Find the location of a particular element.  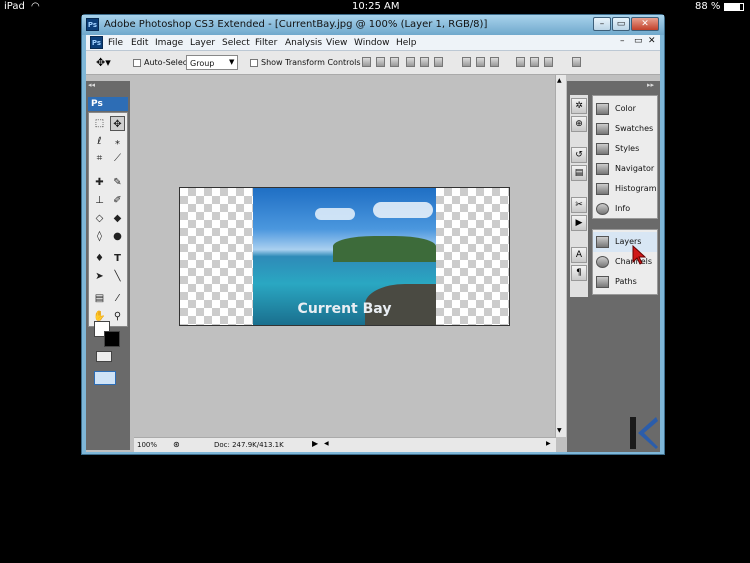

doc-minimize-button: – is located at coordinates (622, 41).